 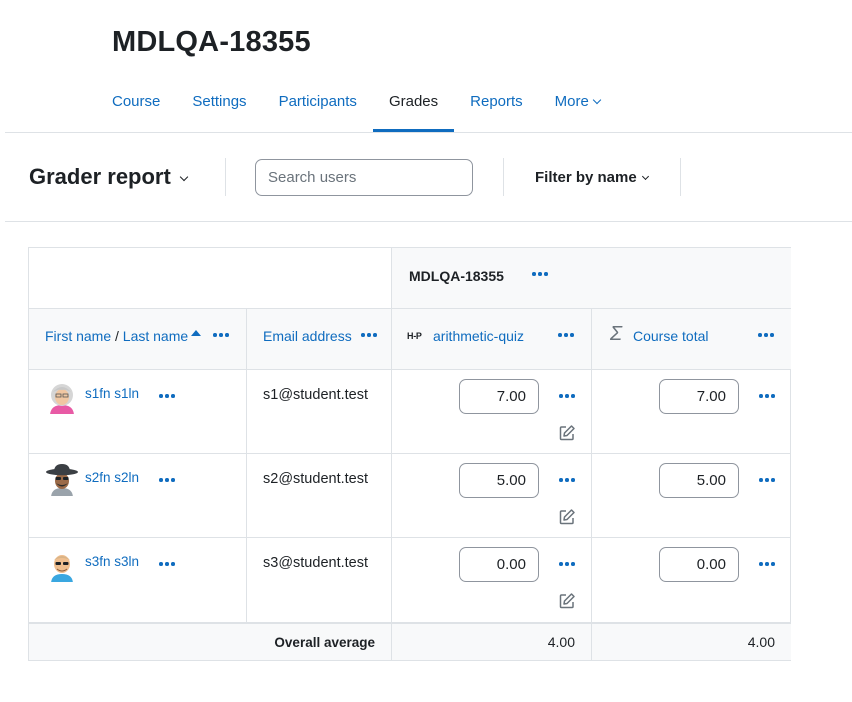 I want to click on email-header-cell: Email address, so click(x=318, y=339).